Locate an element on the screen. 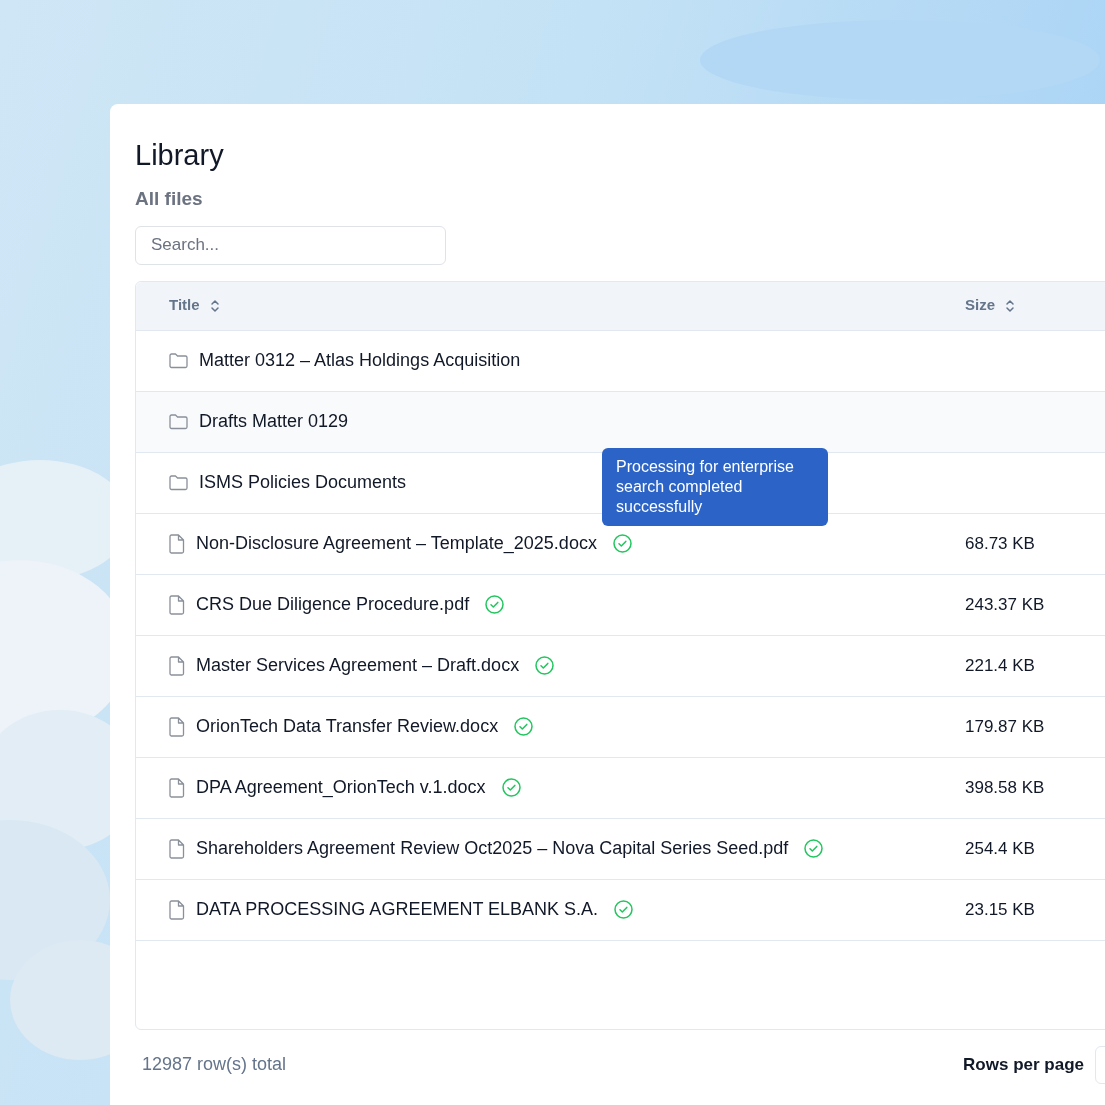 This screenshot has width=1105, height=1105. file-size: 68.73 KB is located at coordinates (1000, 543).